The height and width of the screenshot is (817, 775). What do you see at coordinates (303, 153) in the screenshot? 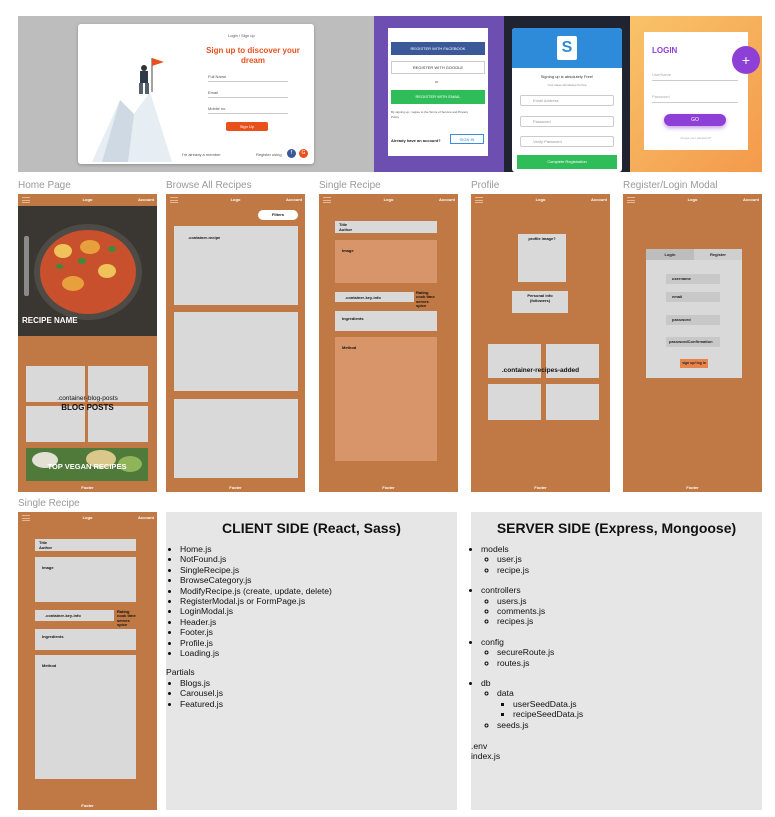
I see `google-icon: G` at bounding box center [303, 153].